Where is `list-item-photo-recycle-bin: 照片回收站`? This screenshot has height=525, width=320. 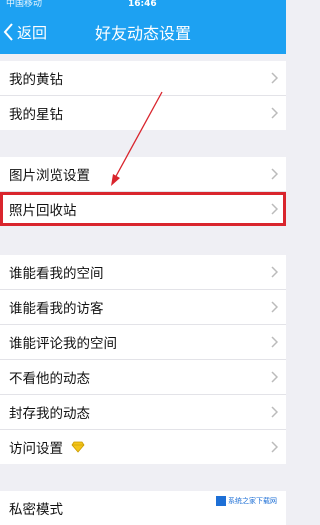 list-item-photo-recycle-bin: 照片回收站 is located at coordinates (143, 209).